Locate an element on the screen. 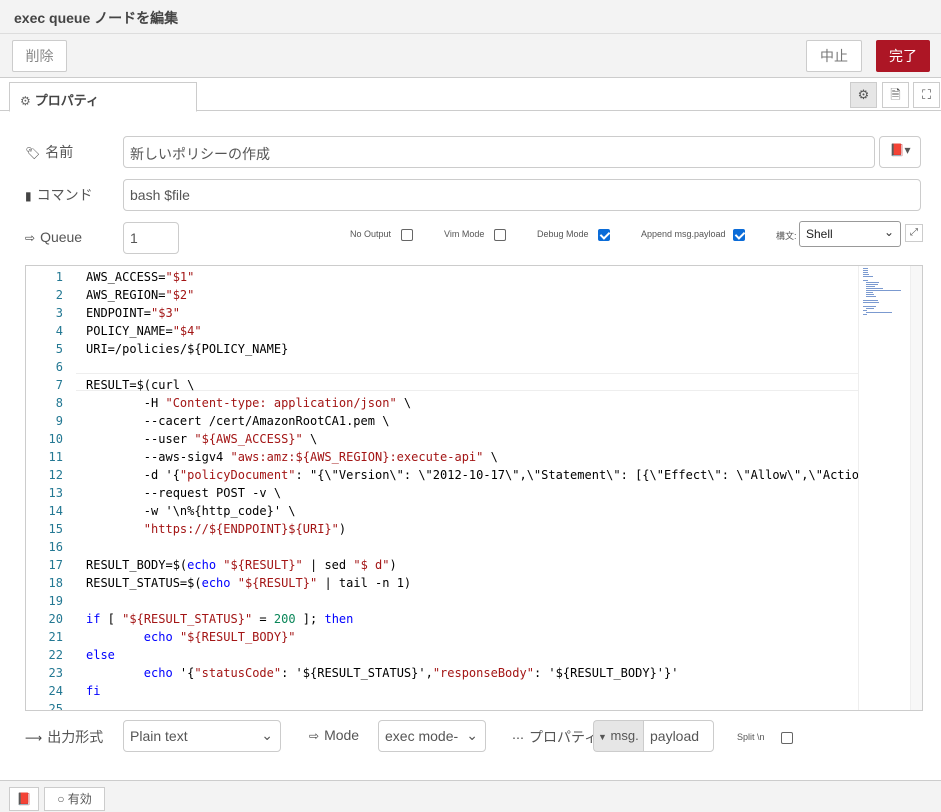  tabs-row: ⚙ プロパティ ⚙ 🗎 ⛶ is located at coordinates (470, 95).